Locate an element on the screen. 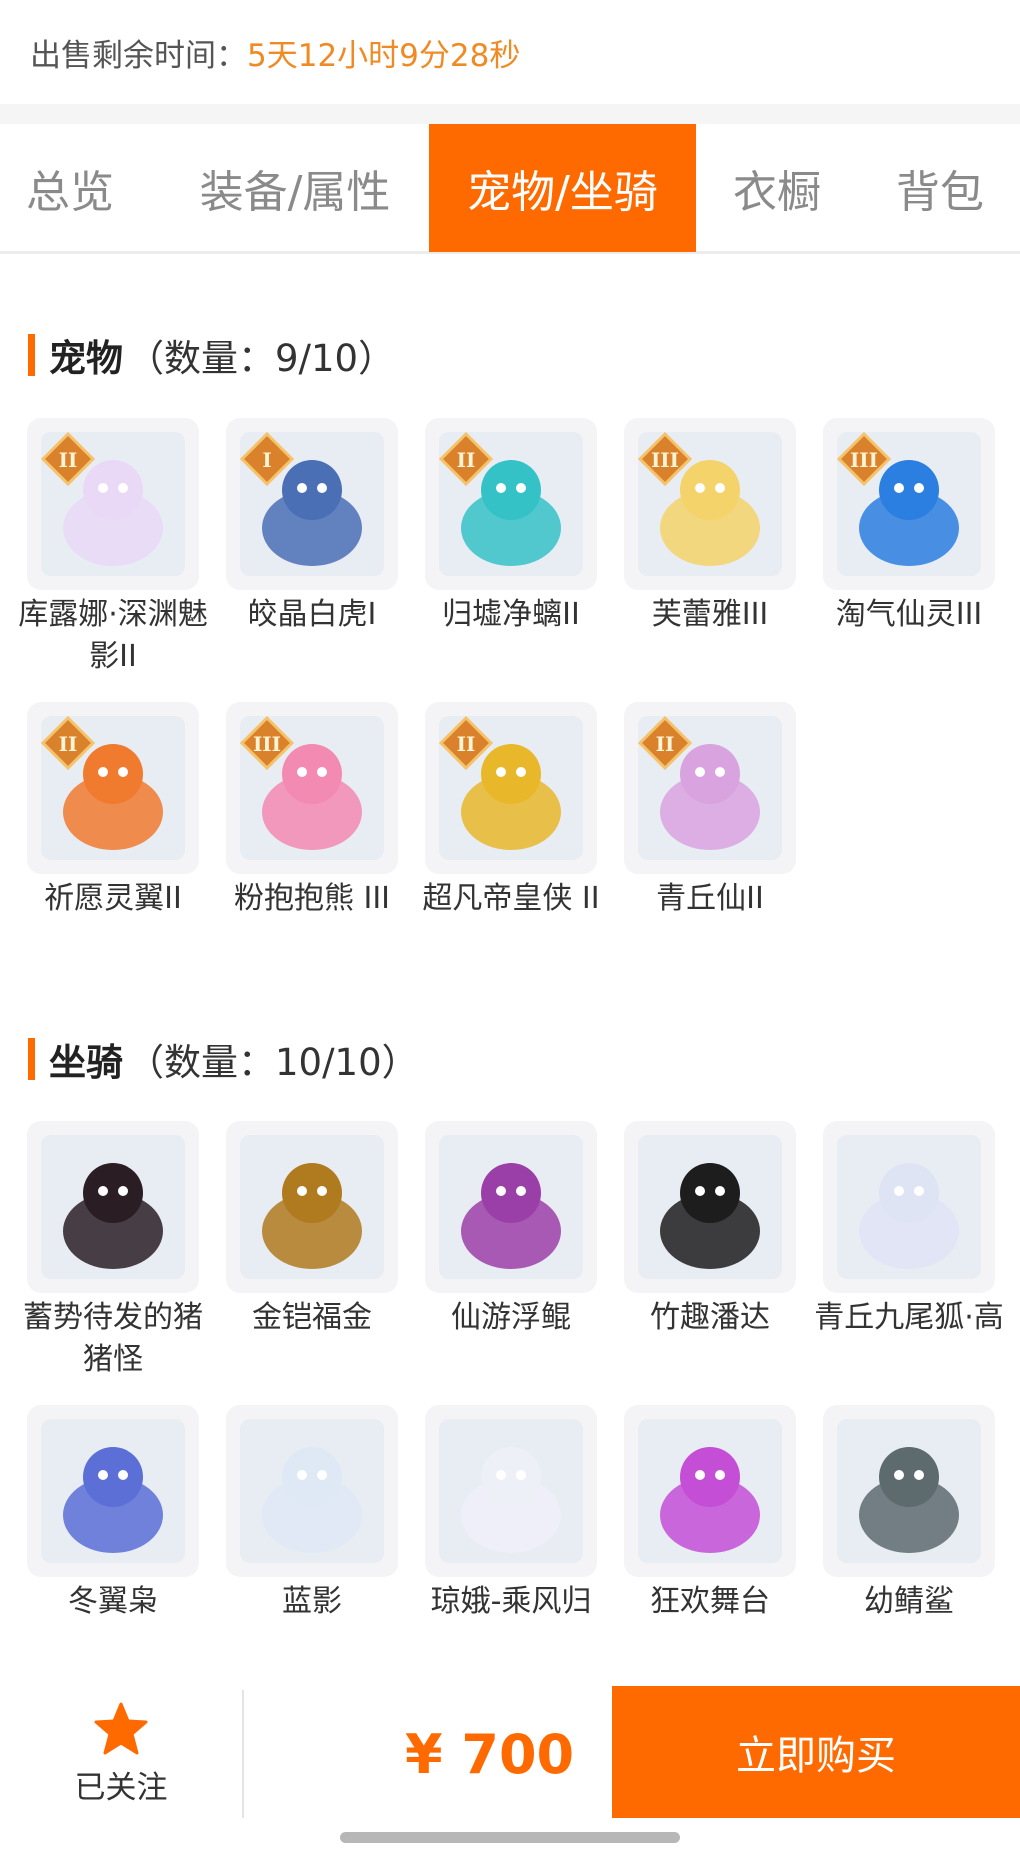  pet-item: III 淘气仙灵III is located at coordinates (909, 527).